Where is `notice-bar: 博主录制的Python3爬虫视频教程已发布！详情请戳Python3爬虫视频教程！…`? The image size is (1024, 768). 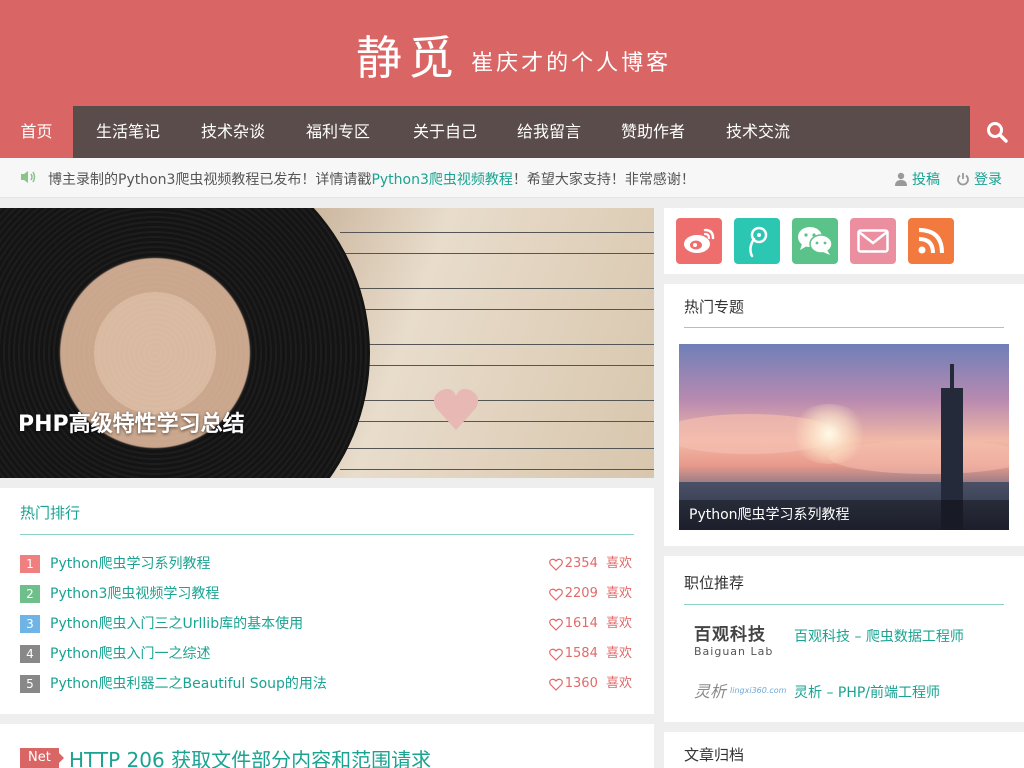
notice-bar: 博主录制的Python3爬虫视频教程已发布！详情请戳Python3爬虫视频教程！… is located at coordinates (512, 178).